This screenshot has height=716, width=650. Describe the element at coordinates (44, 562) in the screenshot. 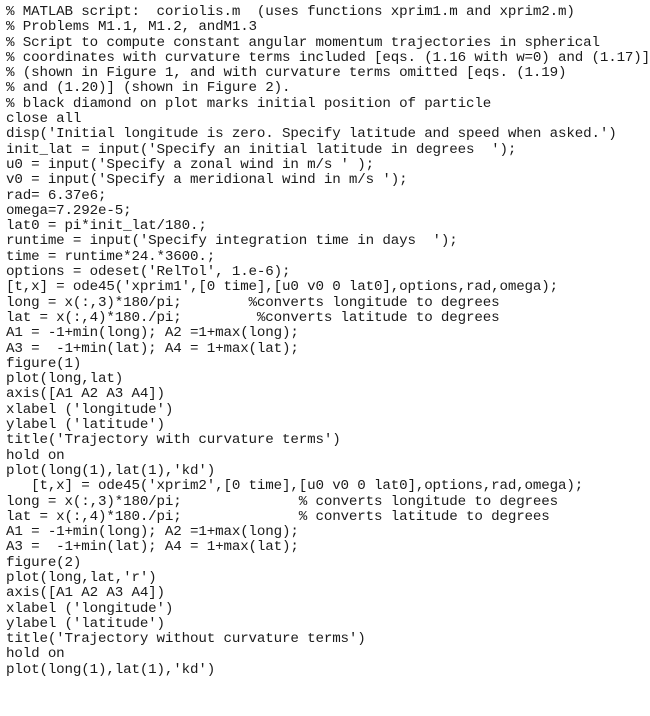

I see `code-line: figure(2)` at that location.